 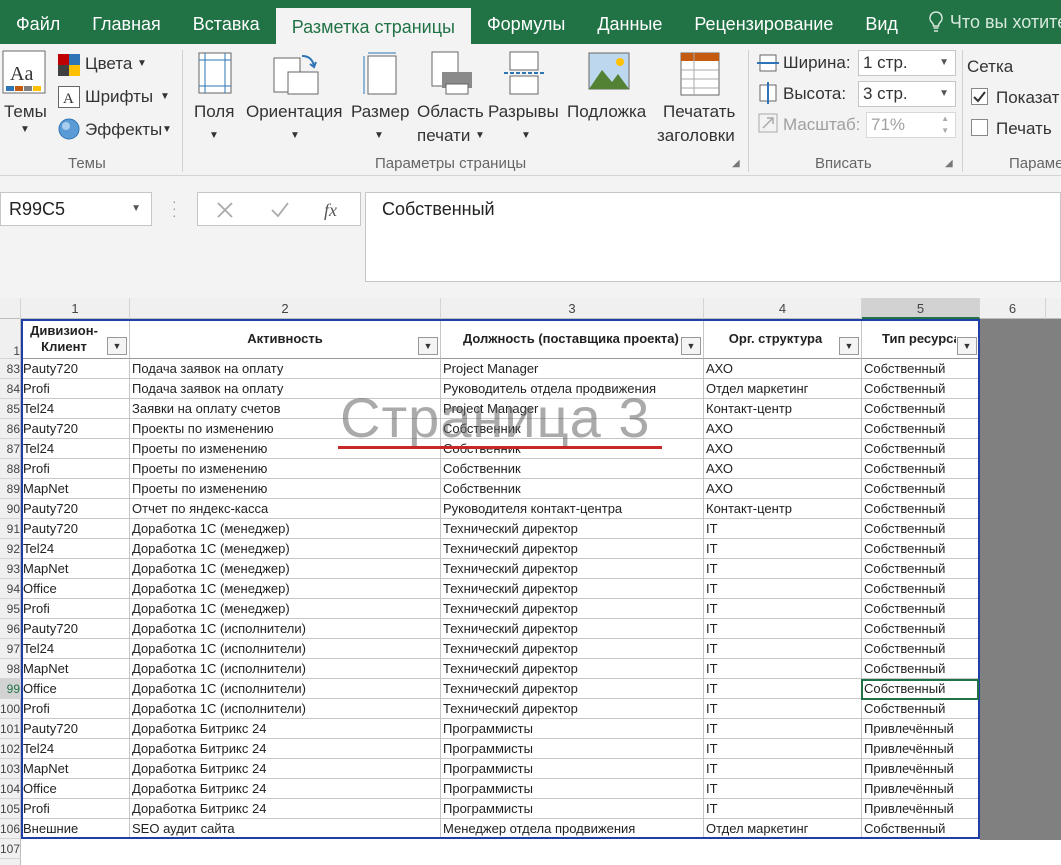 I want to click on table-header-division: Дивизион-Клиент ▼, so click(x=75, y=339).